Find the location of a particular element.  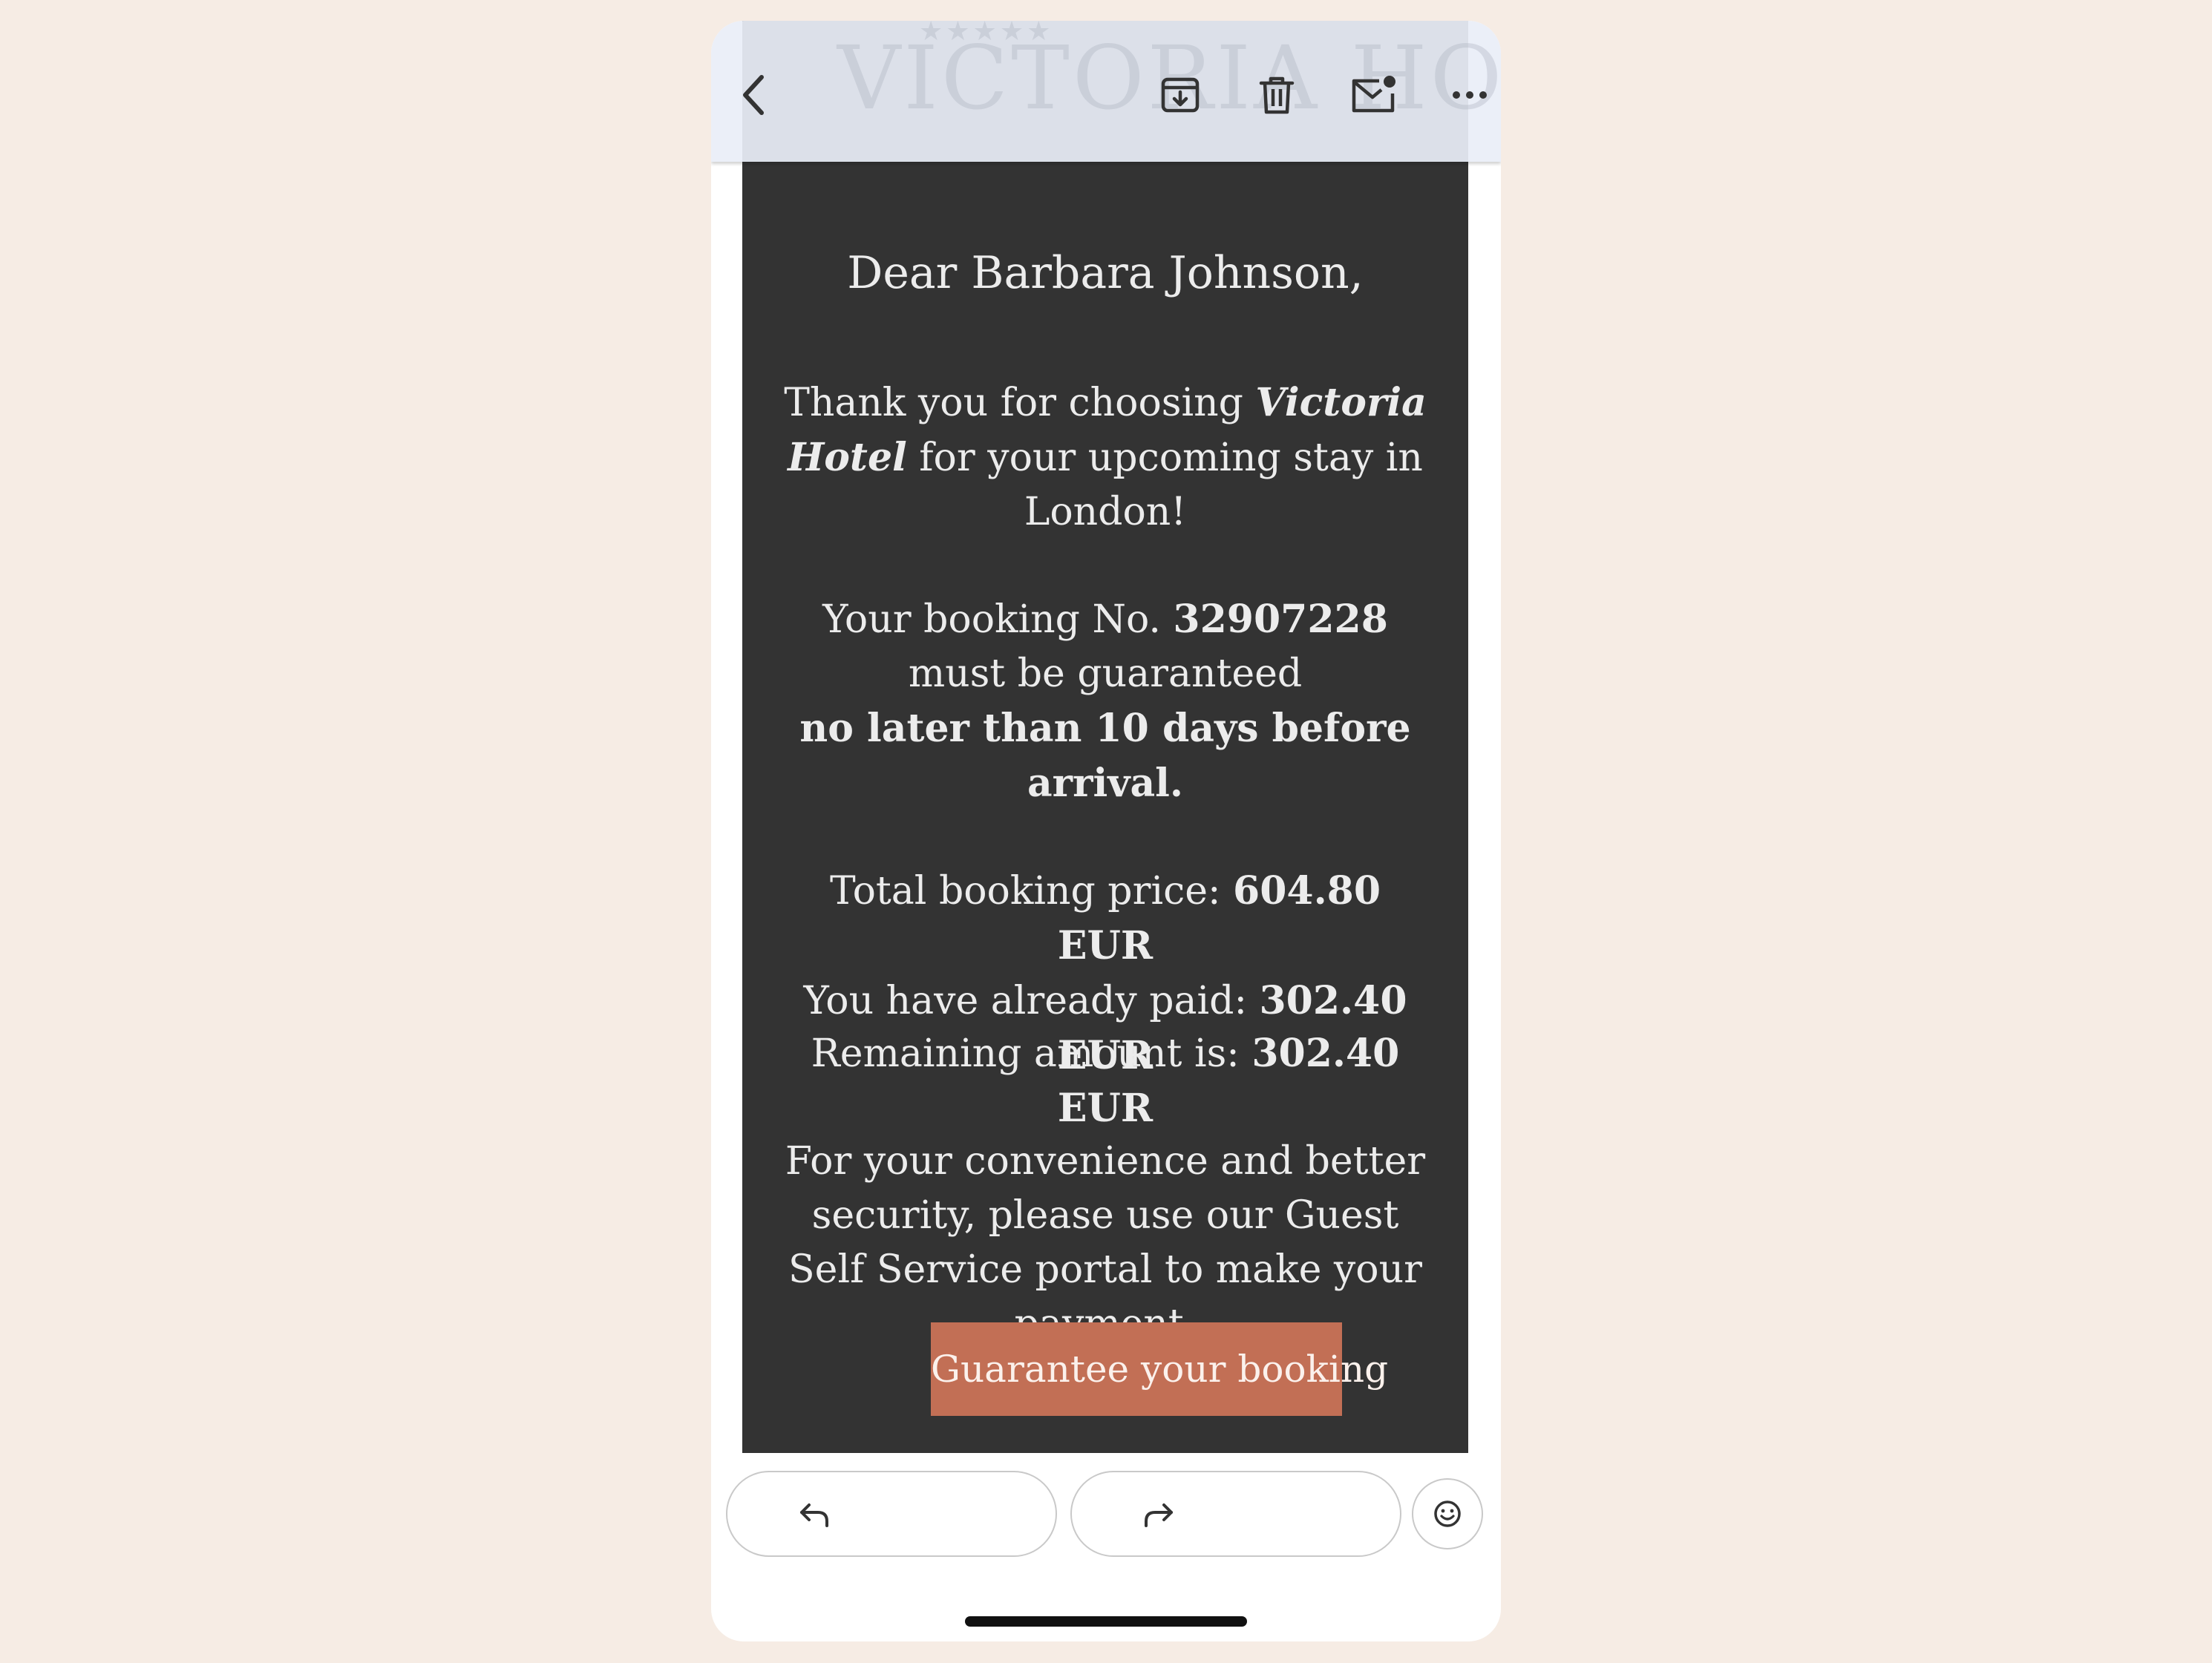

react-button is located at coordinates (1447, 1513).